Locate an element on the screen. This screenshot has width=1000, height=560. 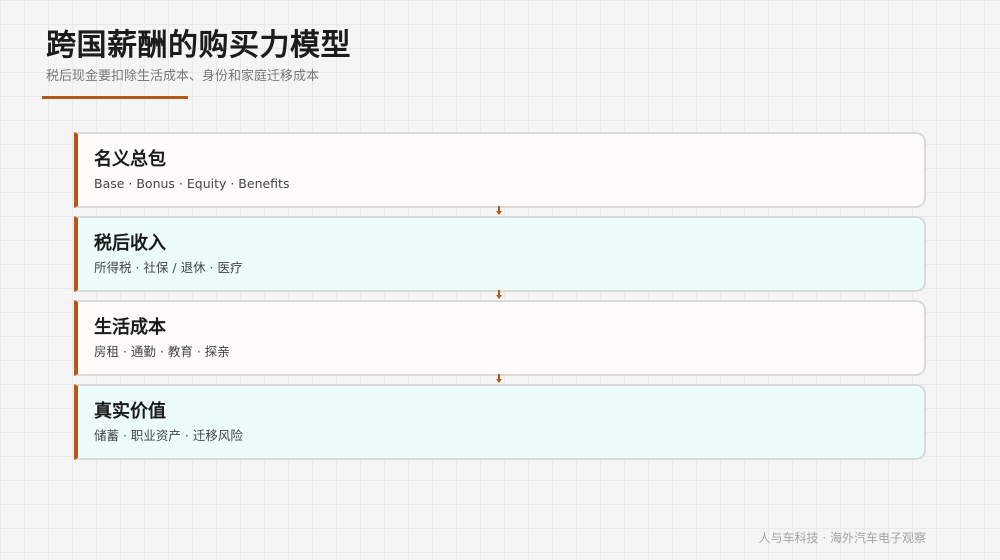
page-header: 跨国薪酬的购买力模型 税后现金要扣除生活成本、身份和家庭迁移成本 is located at coordinates (198, 56).